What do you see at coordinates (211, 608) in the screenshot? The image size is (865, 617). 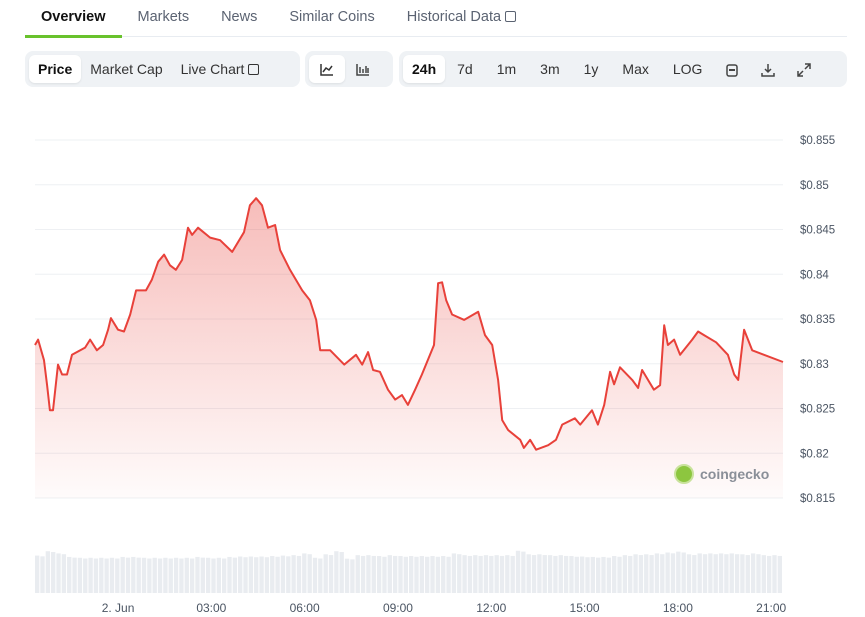 I see `x-tick-label: 03:00` at bounding box center [211, 608].